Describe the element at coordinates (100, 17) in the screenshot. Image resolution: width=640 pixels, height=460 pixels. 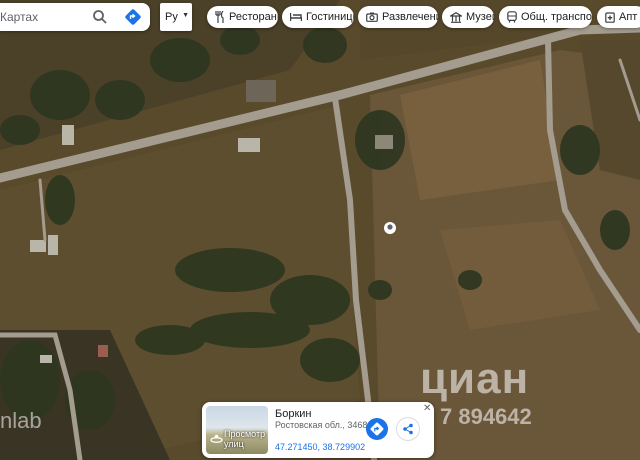
I see `search-icon` at that location.